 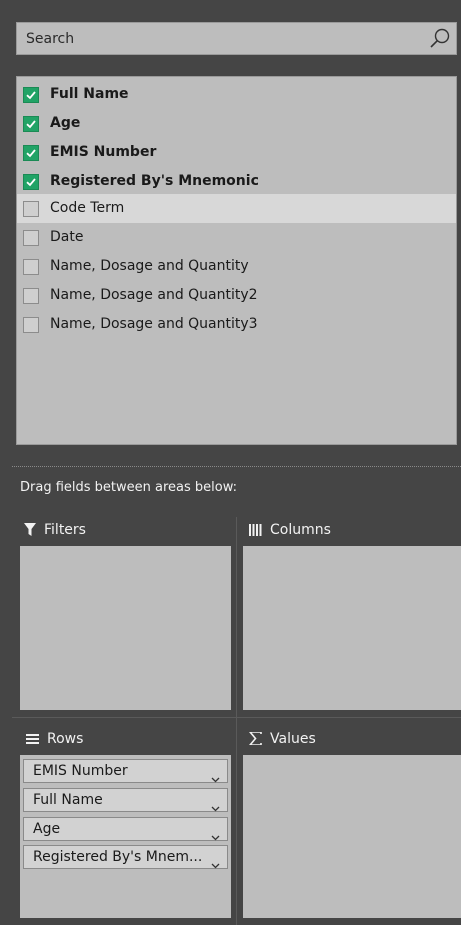 What do you see at coordinates (236, 237) in the screenshot?
I see `field-item-date: Date` at bounding box center [236, 237].